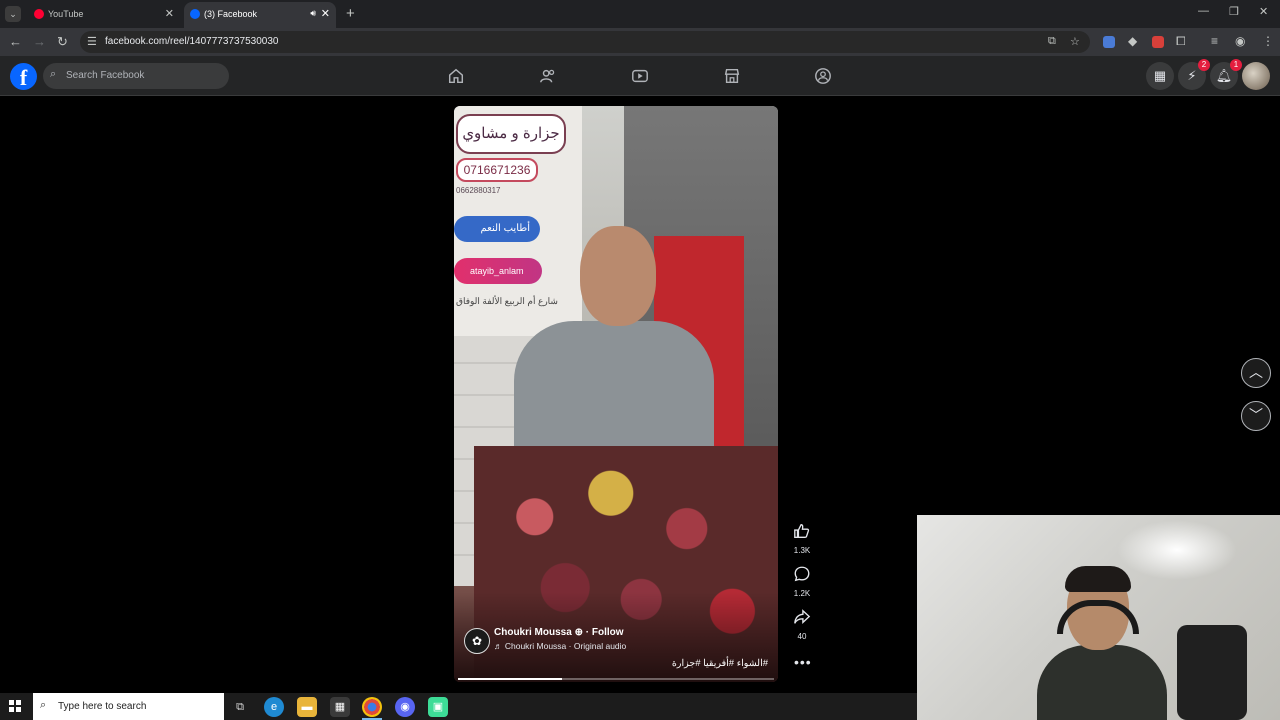  I want to click on author-line: Choukri Moussa ⊕ · Follow, so click(559, 632).